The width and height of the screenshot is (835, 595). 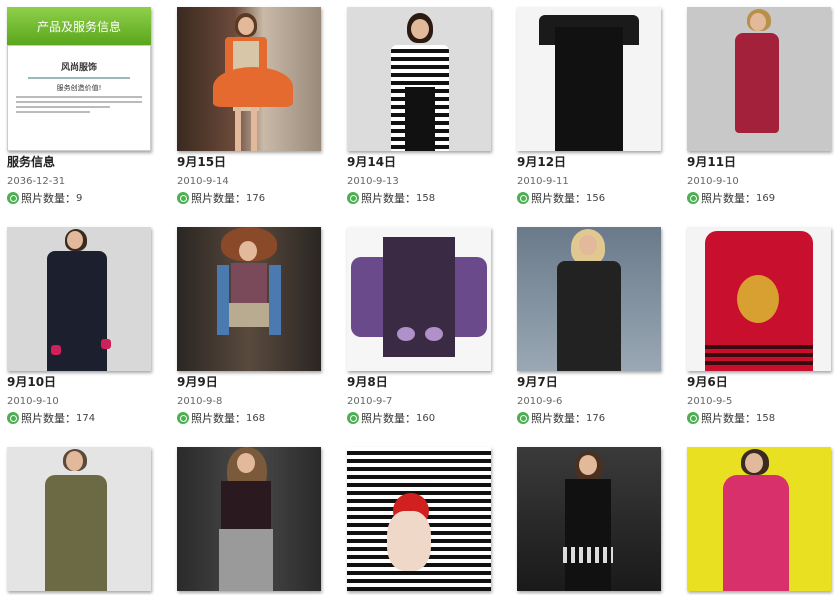 What do you see at coordinates (201, 161) in the screenshot?
I see `album-title: 9月15日` at bounding box center [201, 161].